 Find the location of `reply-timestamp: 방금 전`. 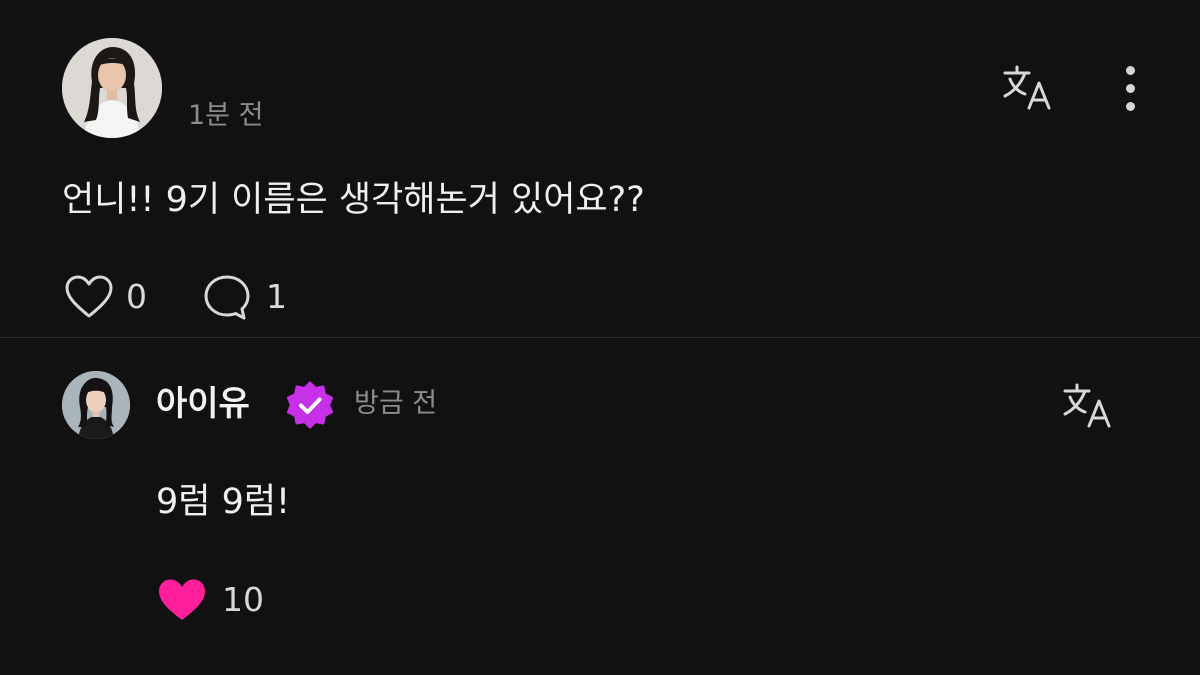

reply-timestamp: 방금 전 is located at coordinates (396, 403).